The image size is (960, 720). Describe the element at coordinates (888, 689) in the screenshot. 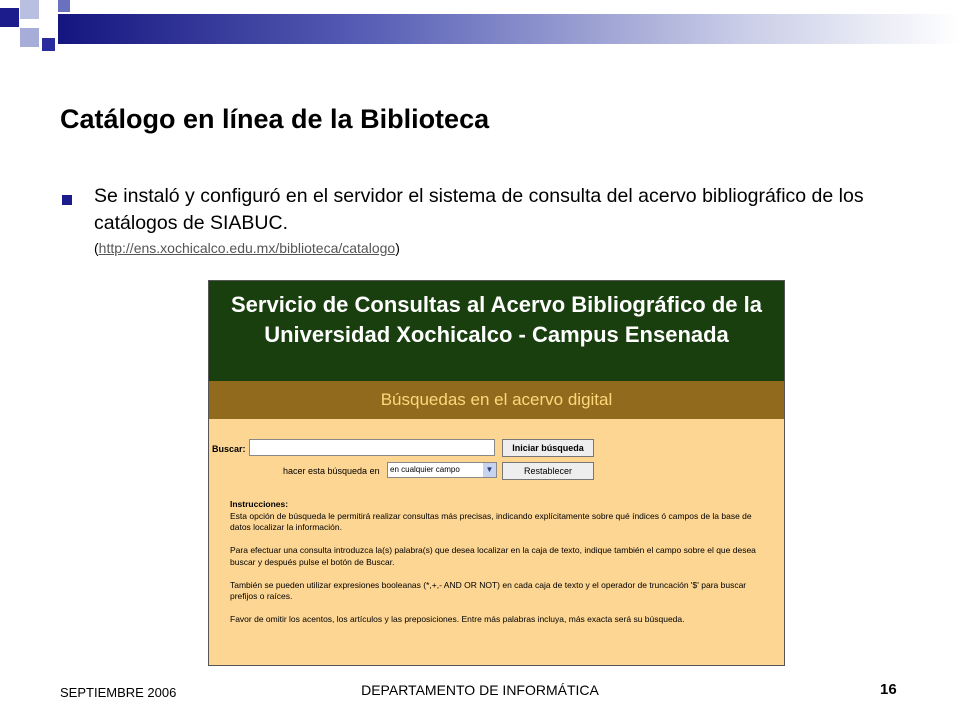

I see `page-number: 16` at that location.